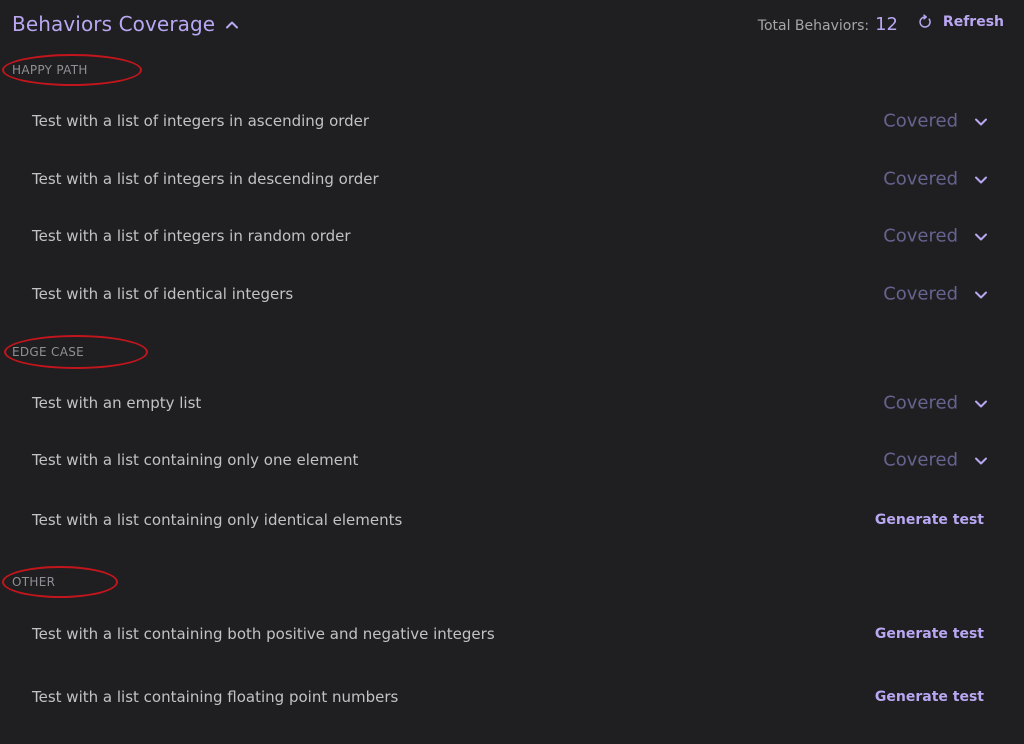 Image resolution: width=1024 pixels, height=744 pixels. I want to click on total-behaviors-label: Total Behaviors:, so click(813, 26).